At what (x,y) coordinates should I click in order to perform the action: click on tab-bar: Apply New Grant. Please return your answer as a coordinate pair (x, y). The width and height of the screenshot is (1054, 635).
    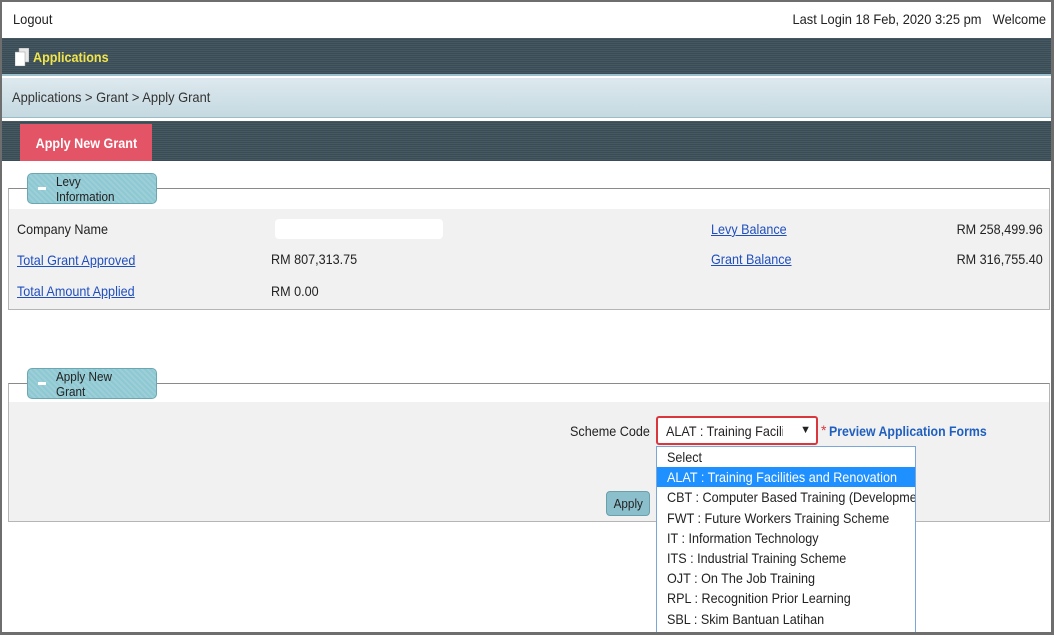
    Looking at the image, I should click on (526, 141).